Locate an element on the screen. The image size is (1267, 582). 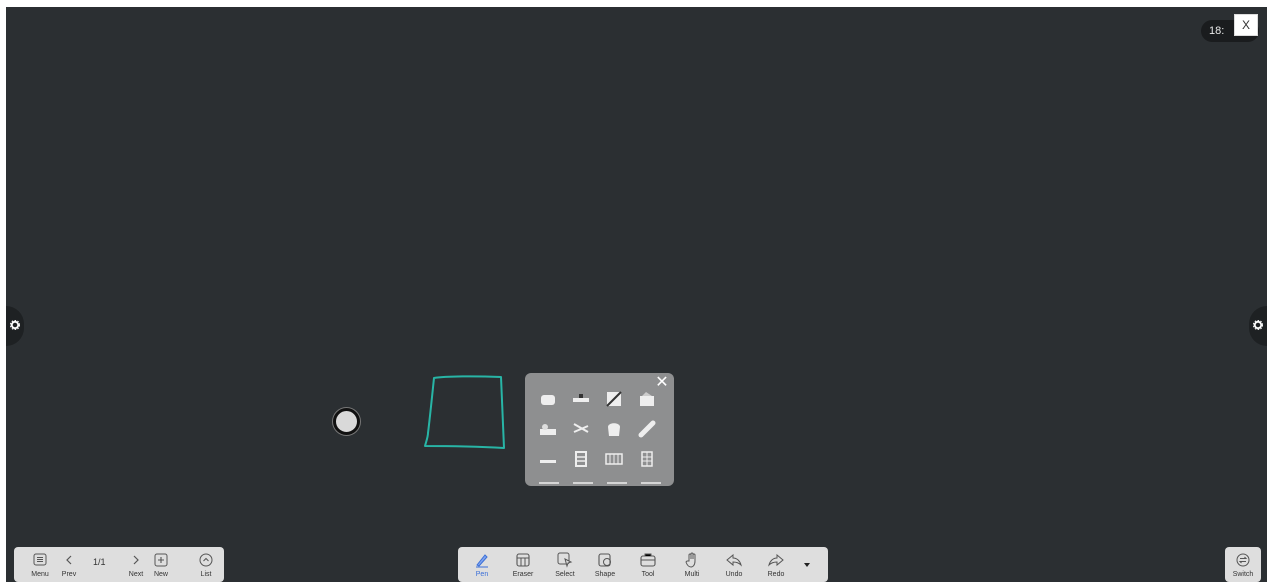
toast-icon is located at coordinates (614, 429).